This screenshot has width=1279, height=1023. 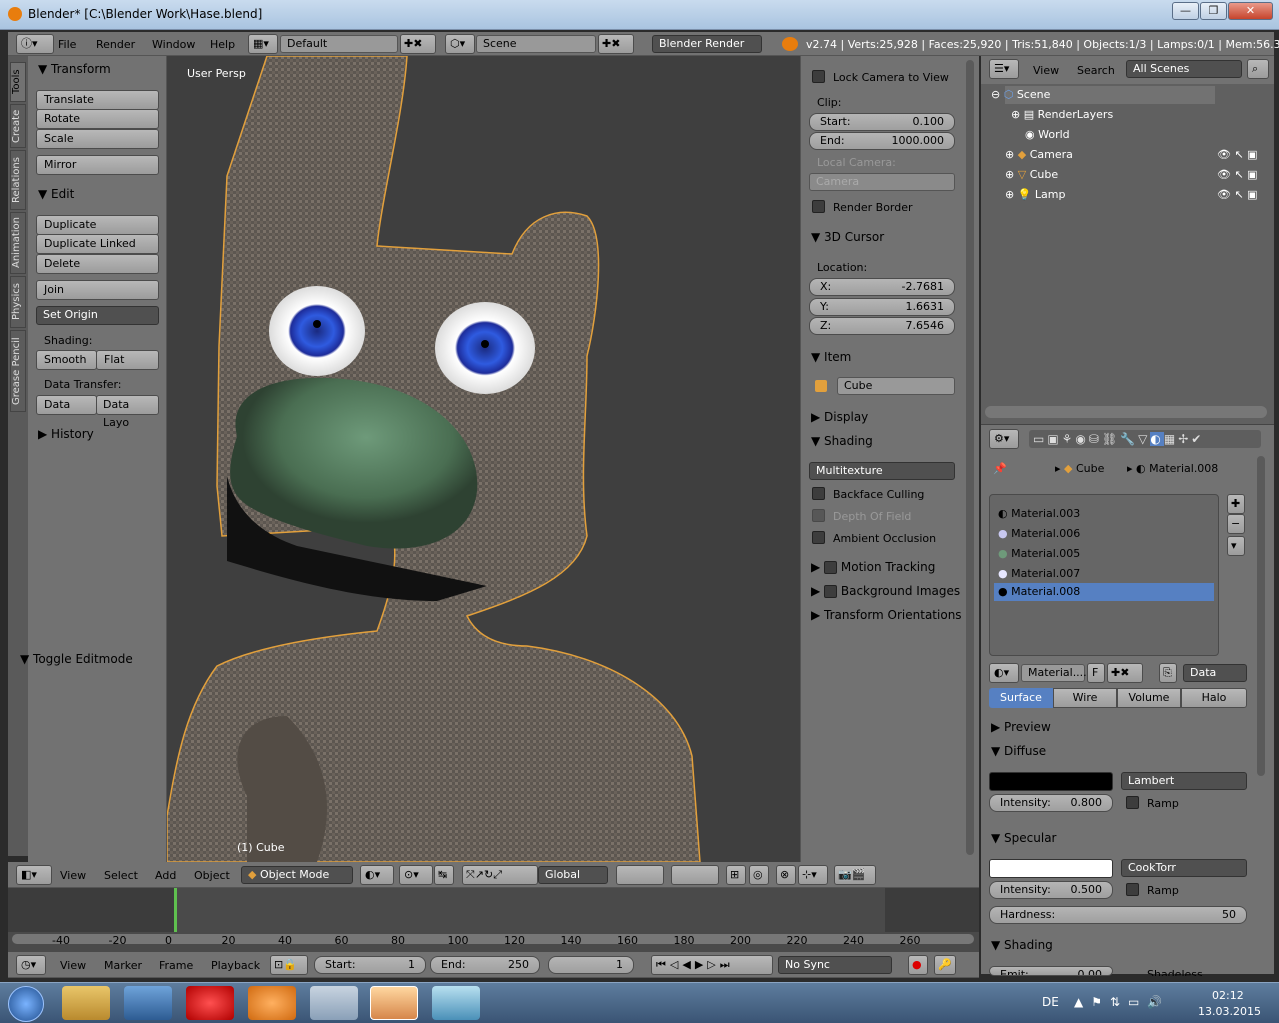 What do you see at coordinates (1261, 616) in the screenshot?
I see `properties-editor-scrollbar` at bounding box center [1261, 616].